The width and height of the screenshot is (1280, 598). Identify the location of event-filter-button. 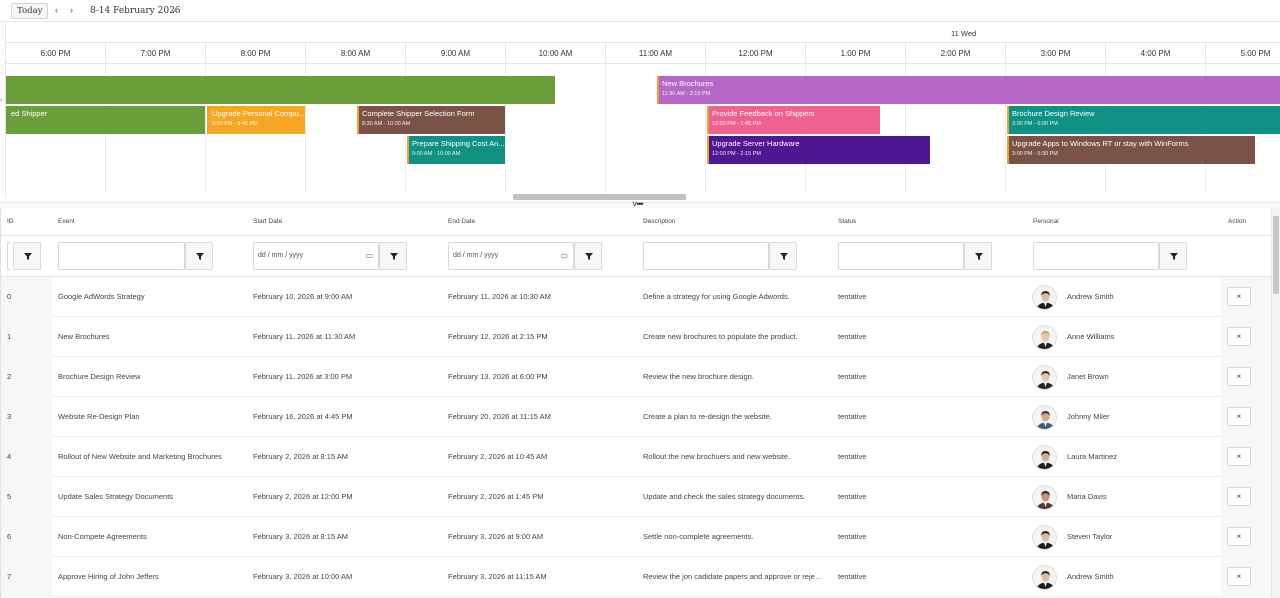
(199, 256).